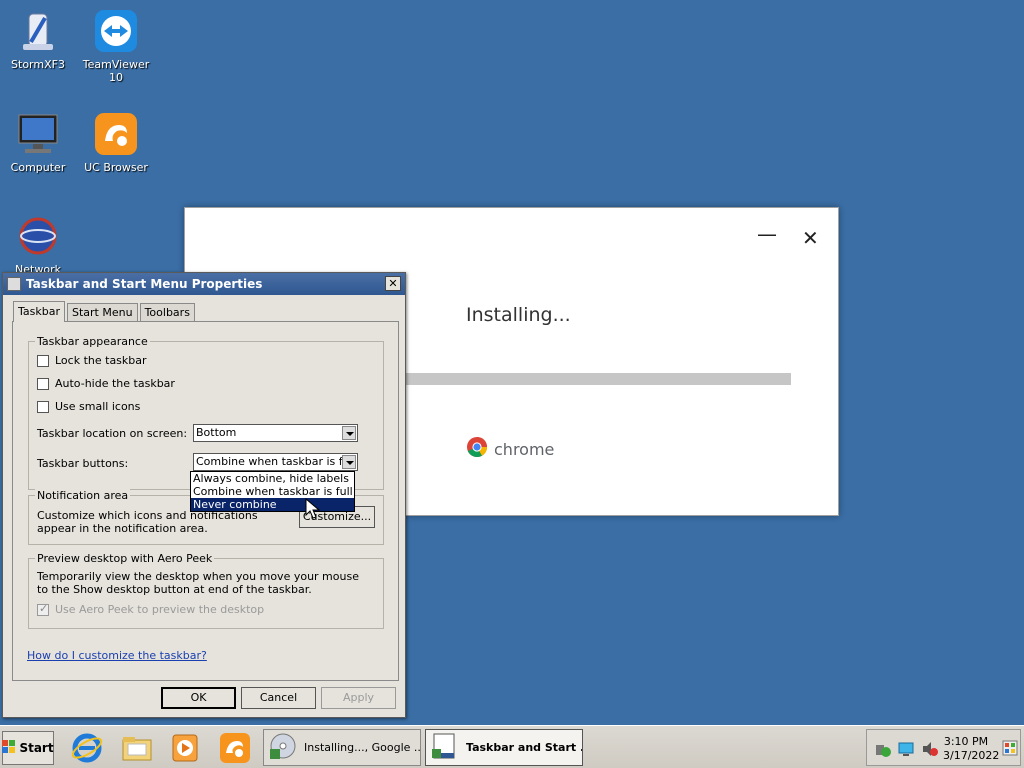 Image resolution: width=1024 pixels, height=768 pixels. I want to click on teamviewer-icon, so click(116, 31).